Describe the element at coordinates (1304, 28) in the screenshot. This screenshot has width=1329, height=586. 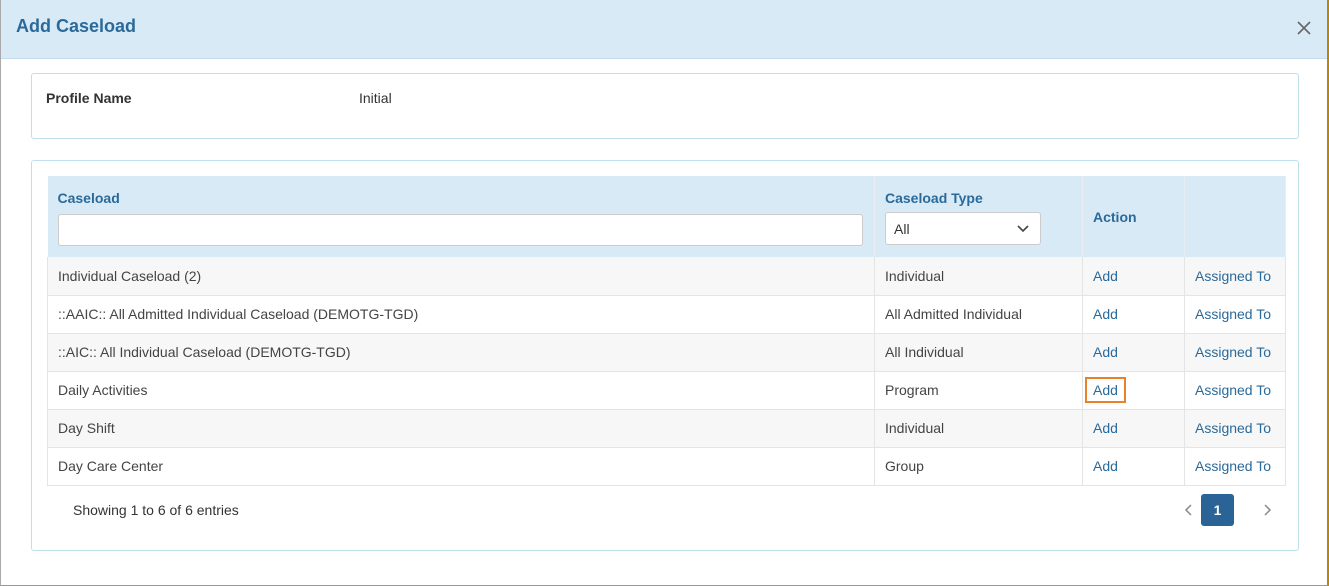
I see `close-icon` at that location.